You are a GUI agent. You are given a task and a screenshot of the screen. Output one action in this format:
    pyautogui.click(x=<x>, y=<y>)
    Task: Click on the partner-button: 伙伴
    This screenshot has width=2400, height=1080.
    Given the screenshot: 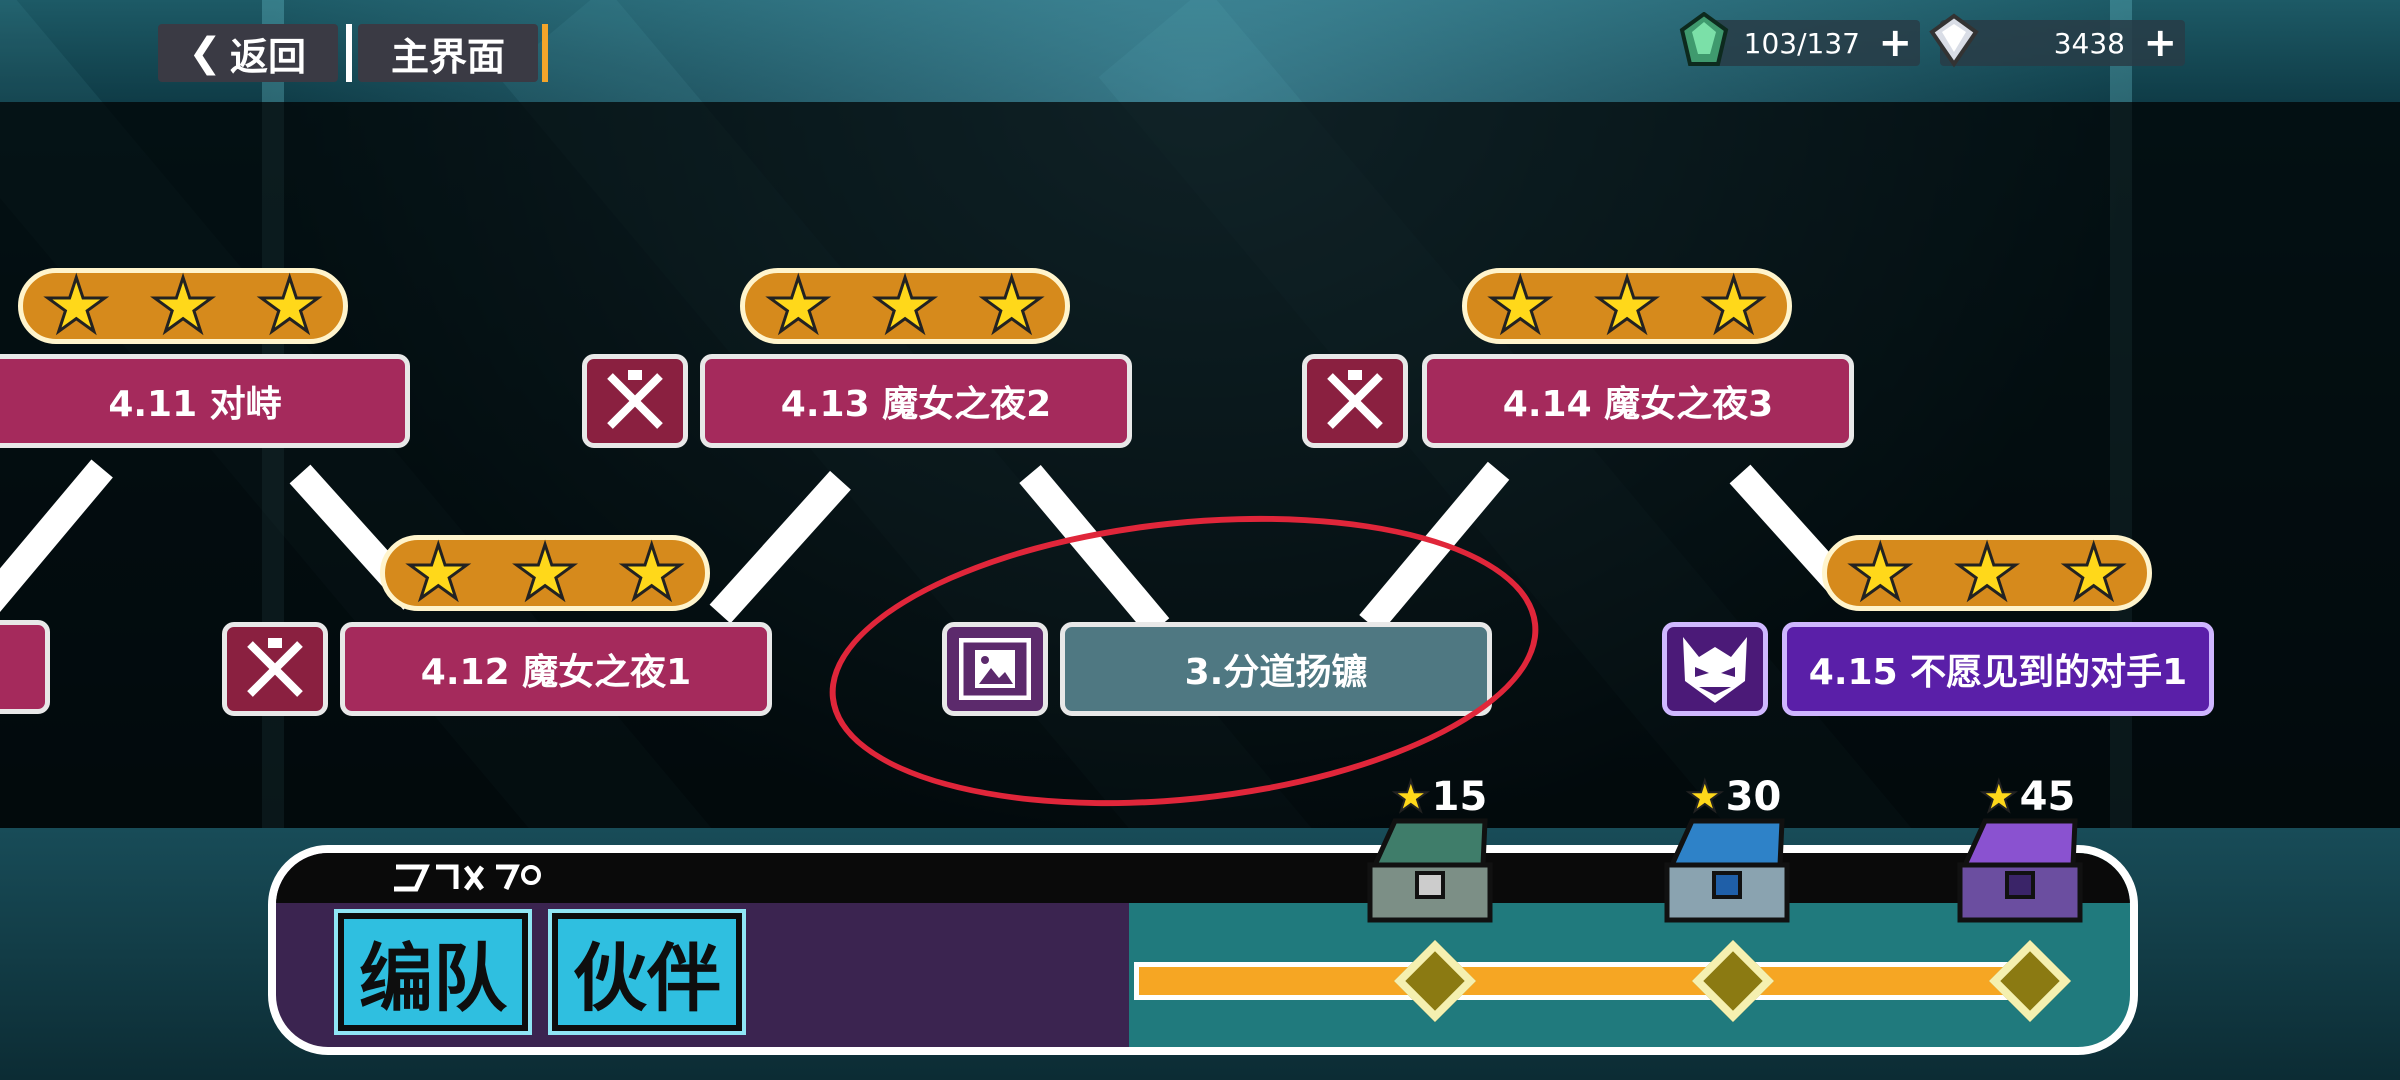 What is the action you would take?
    pyautogui.click(x=647, y=972)
    